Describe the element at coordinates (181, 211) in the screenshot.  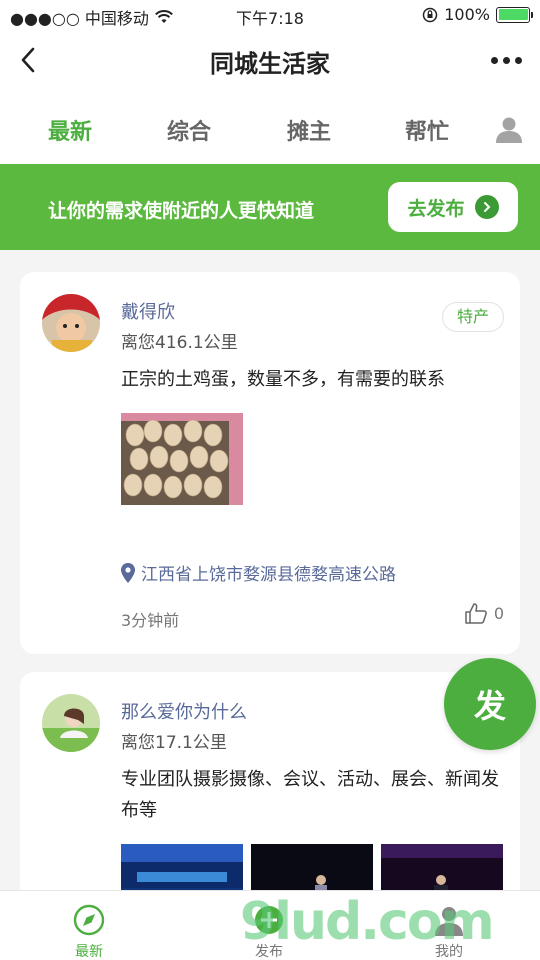
I see `banner-text: 让你的需求使附近的人更快知道` at that location.